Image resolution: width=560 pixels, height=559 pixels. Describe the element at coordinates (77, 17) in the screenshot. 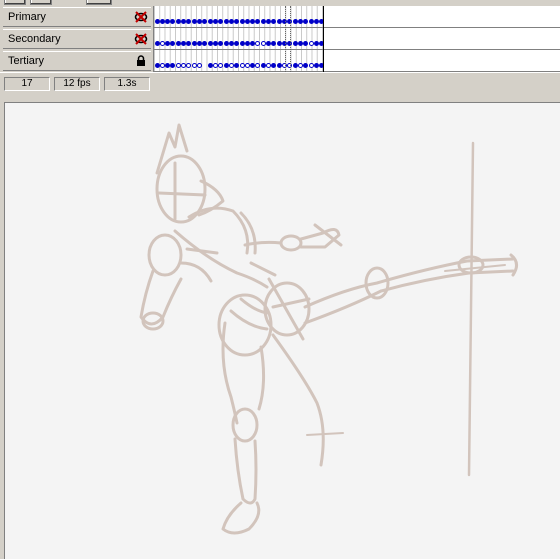

I see `layer-row-primary: Primary` at that location.